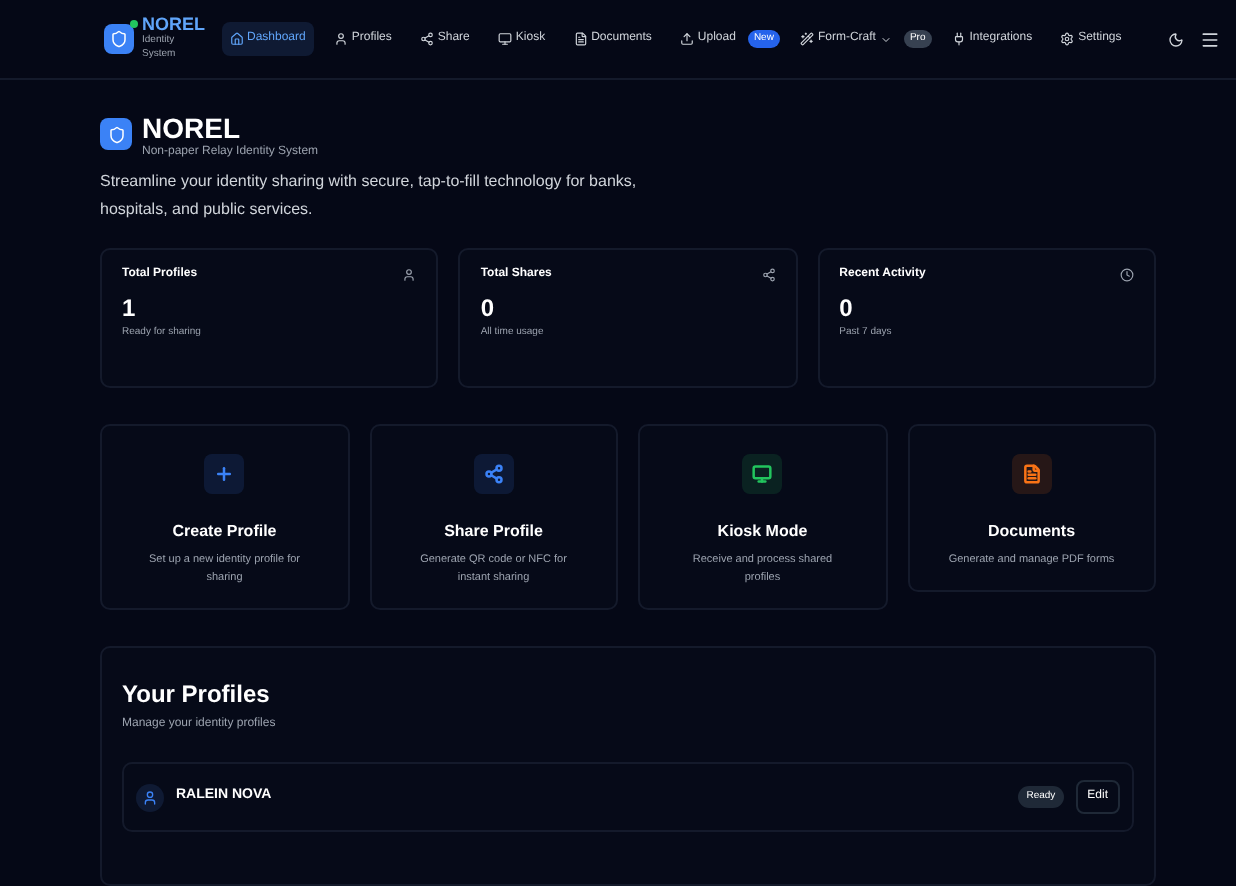  What do you see at coordinates (686, 39) in the screenshot?
I see `upload-icon` at bounding box center [686, 39].